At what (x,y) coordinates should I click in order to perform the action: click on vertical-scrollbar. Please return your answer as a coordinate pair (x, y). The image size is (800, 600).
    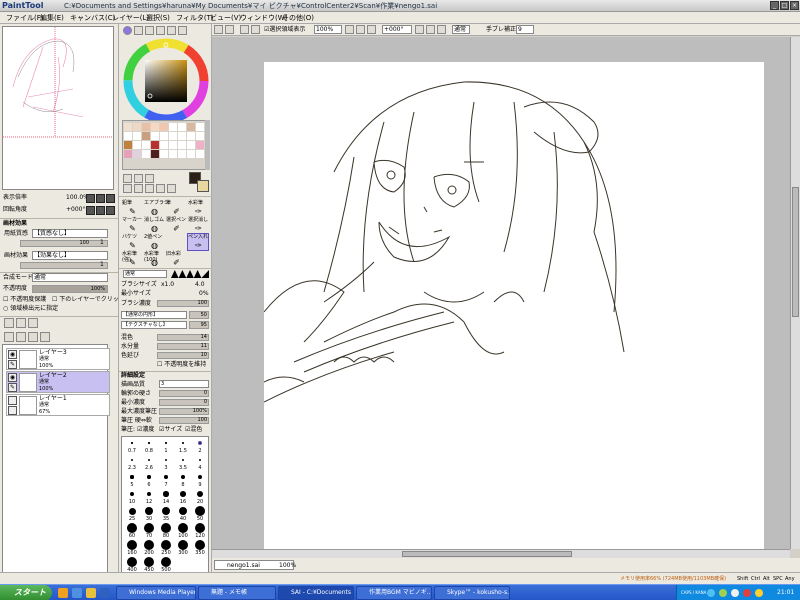
    Looking at the image, I should click on (795, 293).